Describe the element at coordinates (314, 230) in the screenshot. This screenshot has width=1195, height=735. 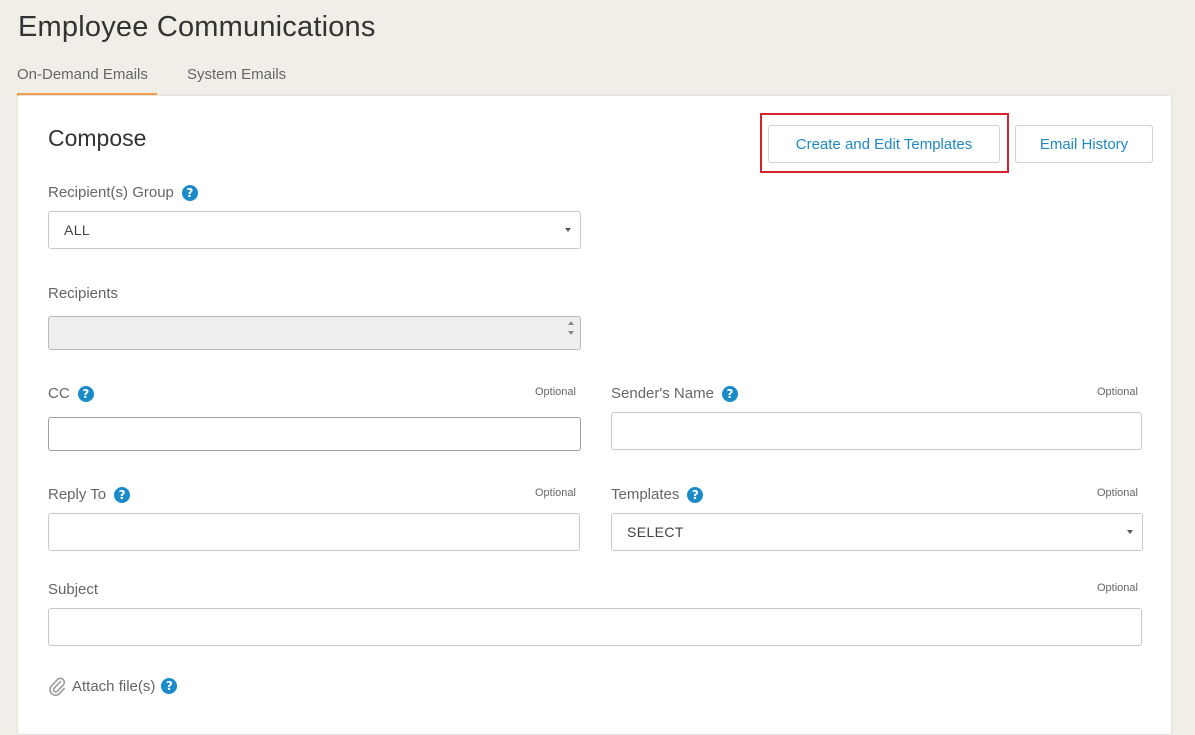
I see `recipient-group-select: ALL` at that location.